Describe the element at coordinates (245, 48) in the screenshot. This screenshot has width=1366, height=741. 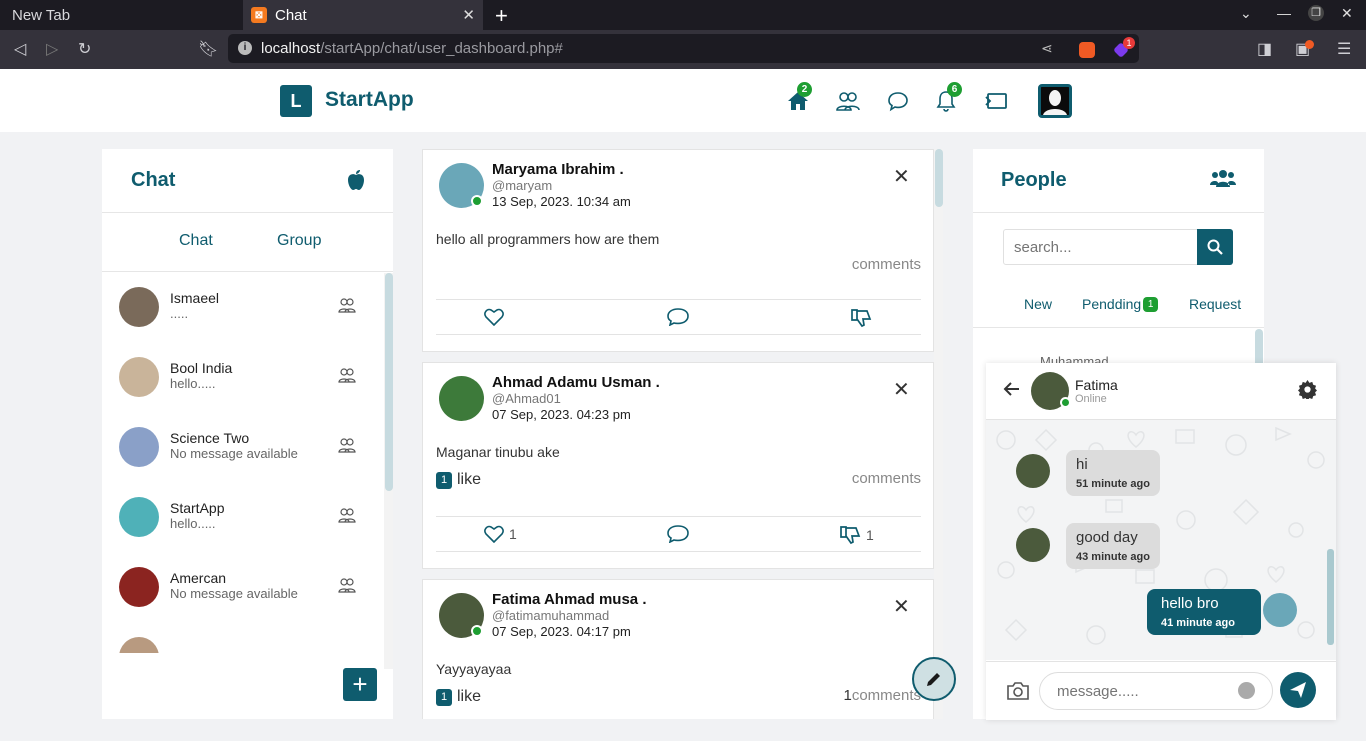
I see `site-info-icon: i` at that location.